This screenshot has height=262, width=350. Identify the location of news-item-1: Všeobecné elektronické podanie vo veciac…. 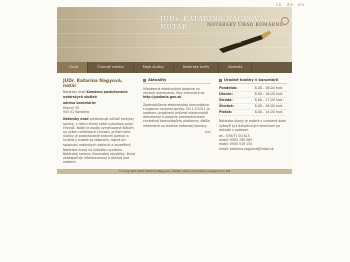
(174, 93).